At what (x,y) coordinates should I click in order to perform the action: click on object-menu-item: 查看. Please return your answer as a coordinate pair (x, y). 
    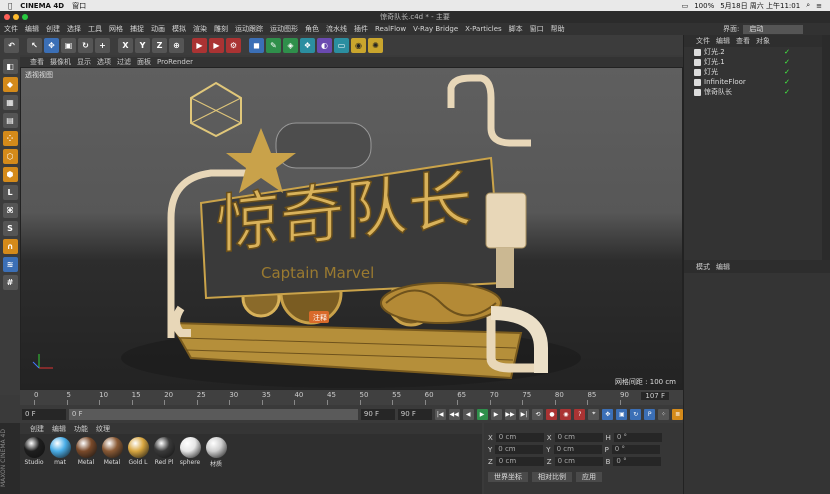
    Looking at the image, I should click on (743, 41).